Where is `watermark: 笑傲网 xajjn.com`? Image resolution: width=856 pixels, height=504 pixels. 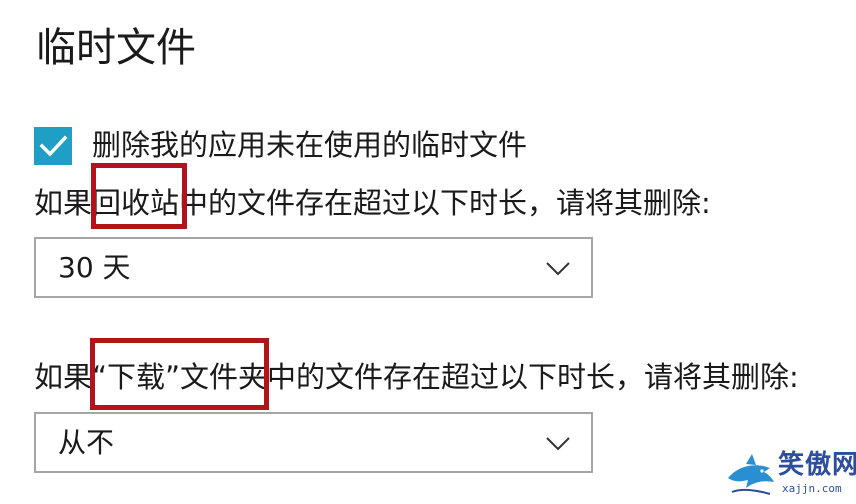
watermark: 笑傲网 xajjn.com is located at coordinates (790, 474).